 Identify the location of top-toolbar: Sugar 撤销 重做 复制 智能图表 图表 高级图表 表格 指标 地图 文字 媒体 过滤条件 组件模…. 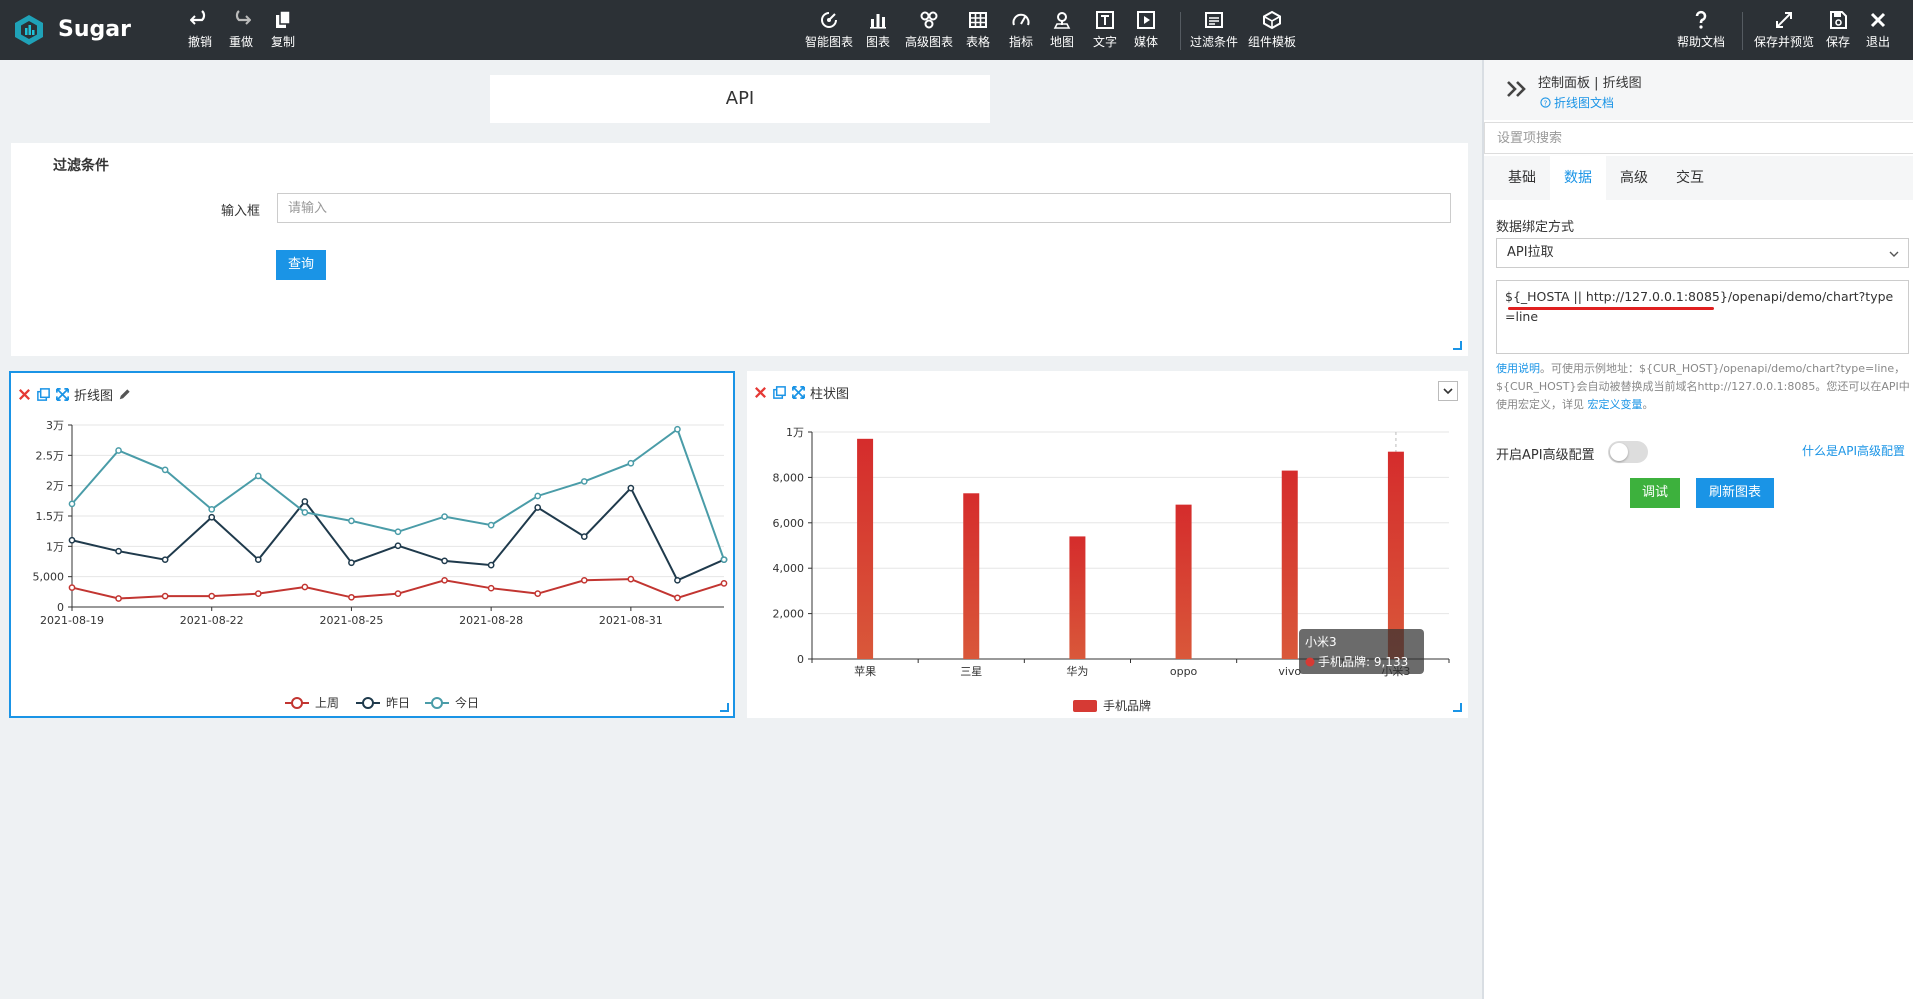
(956, 30).